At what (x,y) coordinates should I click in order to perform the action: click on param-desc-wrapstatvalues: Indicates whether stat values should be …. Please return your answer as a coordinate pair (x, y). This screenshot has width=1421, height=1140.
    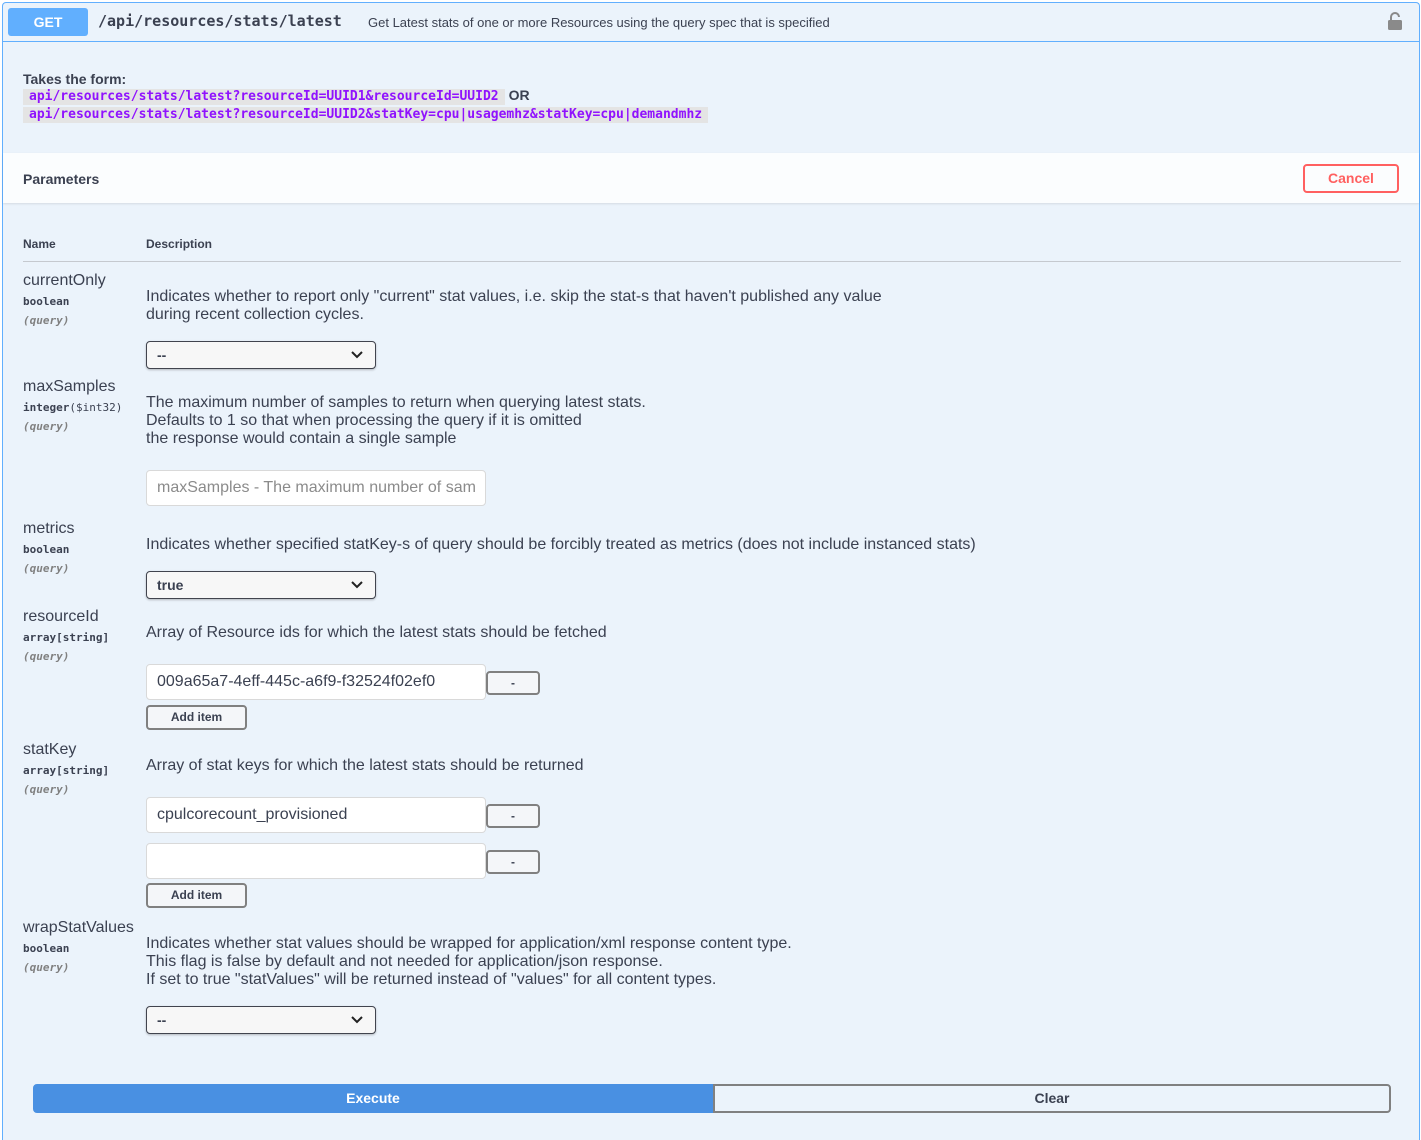
    Looking at the image, I should click on (469, 962).